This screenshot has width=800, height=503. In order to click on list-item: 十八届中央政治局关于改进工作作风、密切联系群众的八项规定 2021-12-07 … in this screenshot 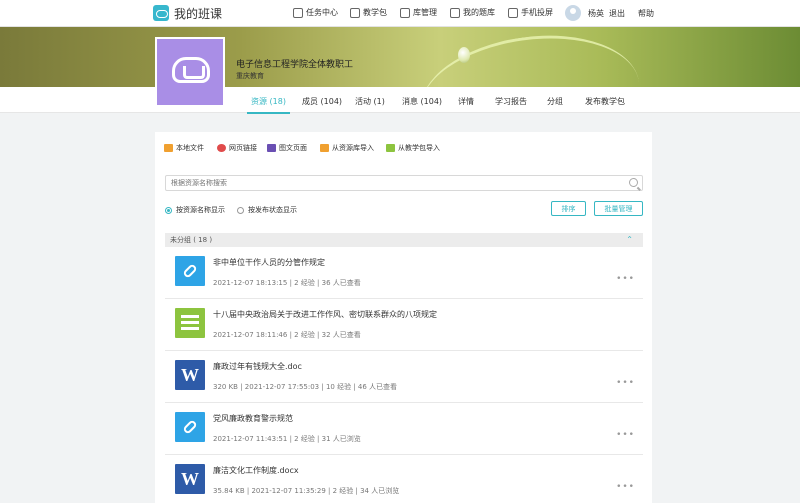, I will do `click(404, 325)`.